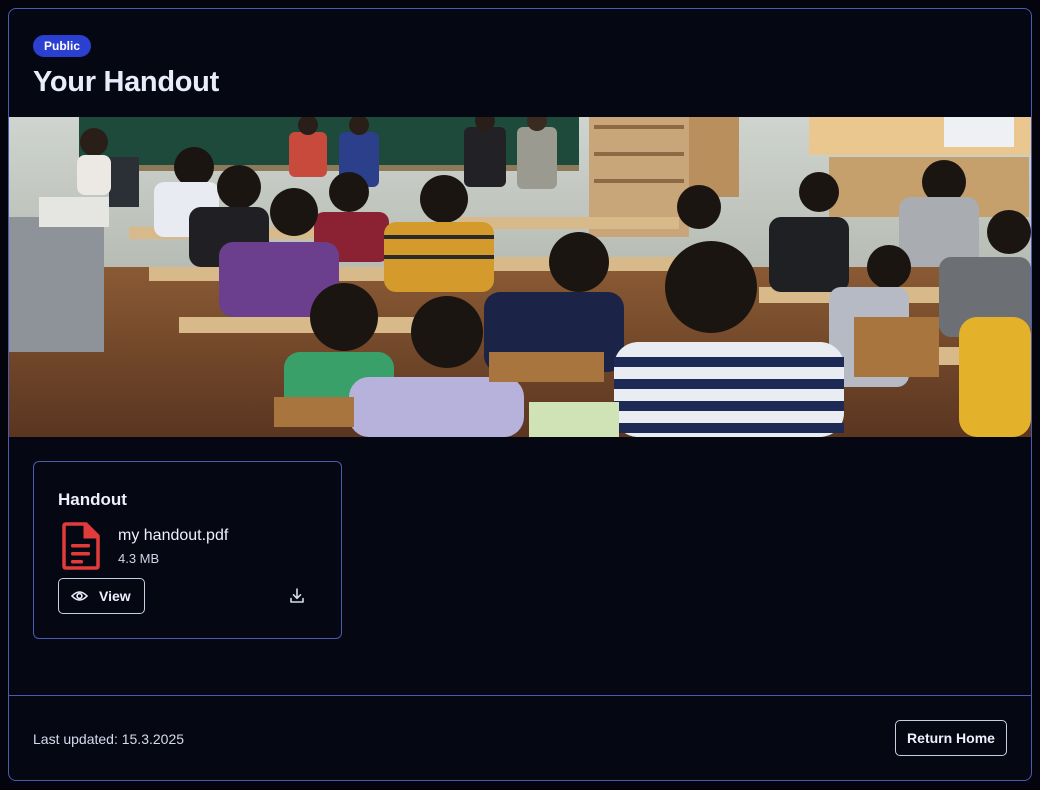 This screenshot has height=790, width=1040. Describe the element at coordinates (115, 596) in the screenshot. I see `view-button-label: View` at that location.